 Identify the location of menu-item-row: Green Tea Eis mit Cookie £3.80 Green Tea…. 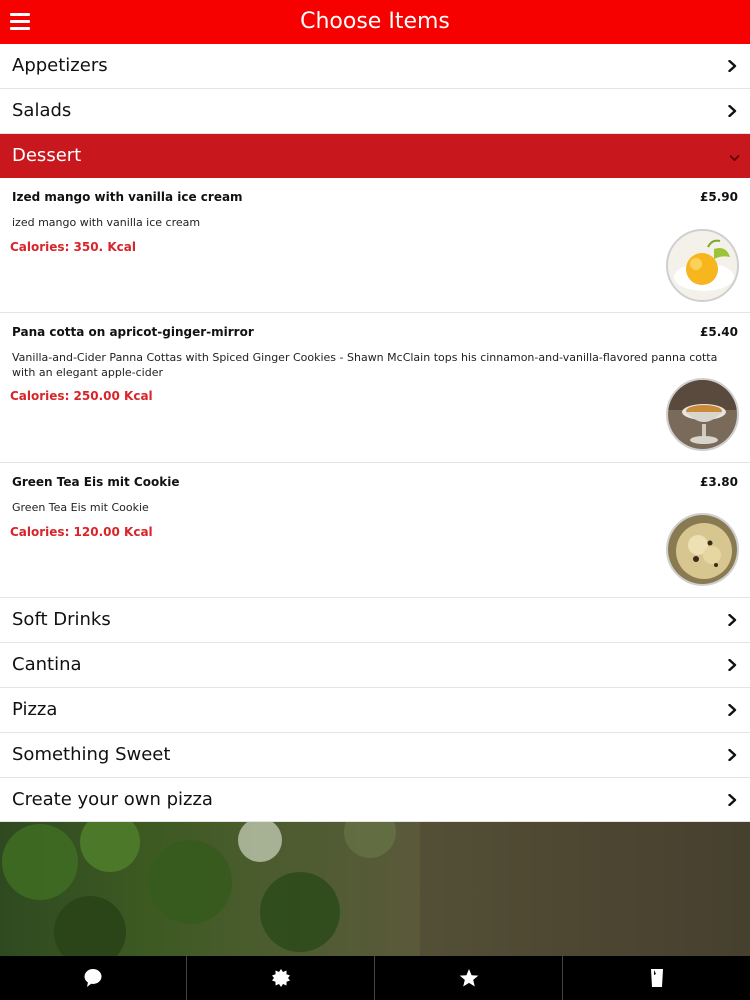
(375, 530).